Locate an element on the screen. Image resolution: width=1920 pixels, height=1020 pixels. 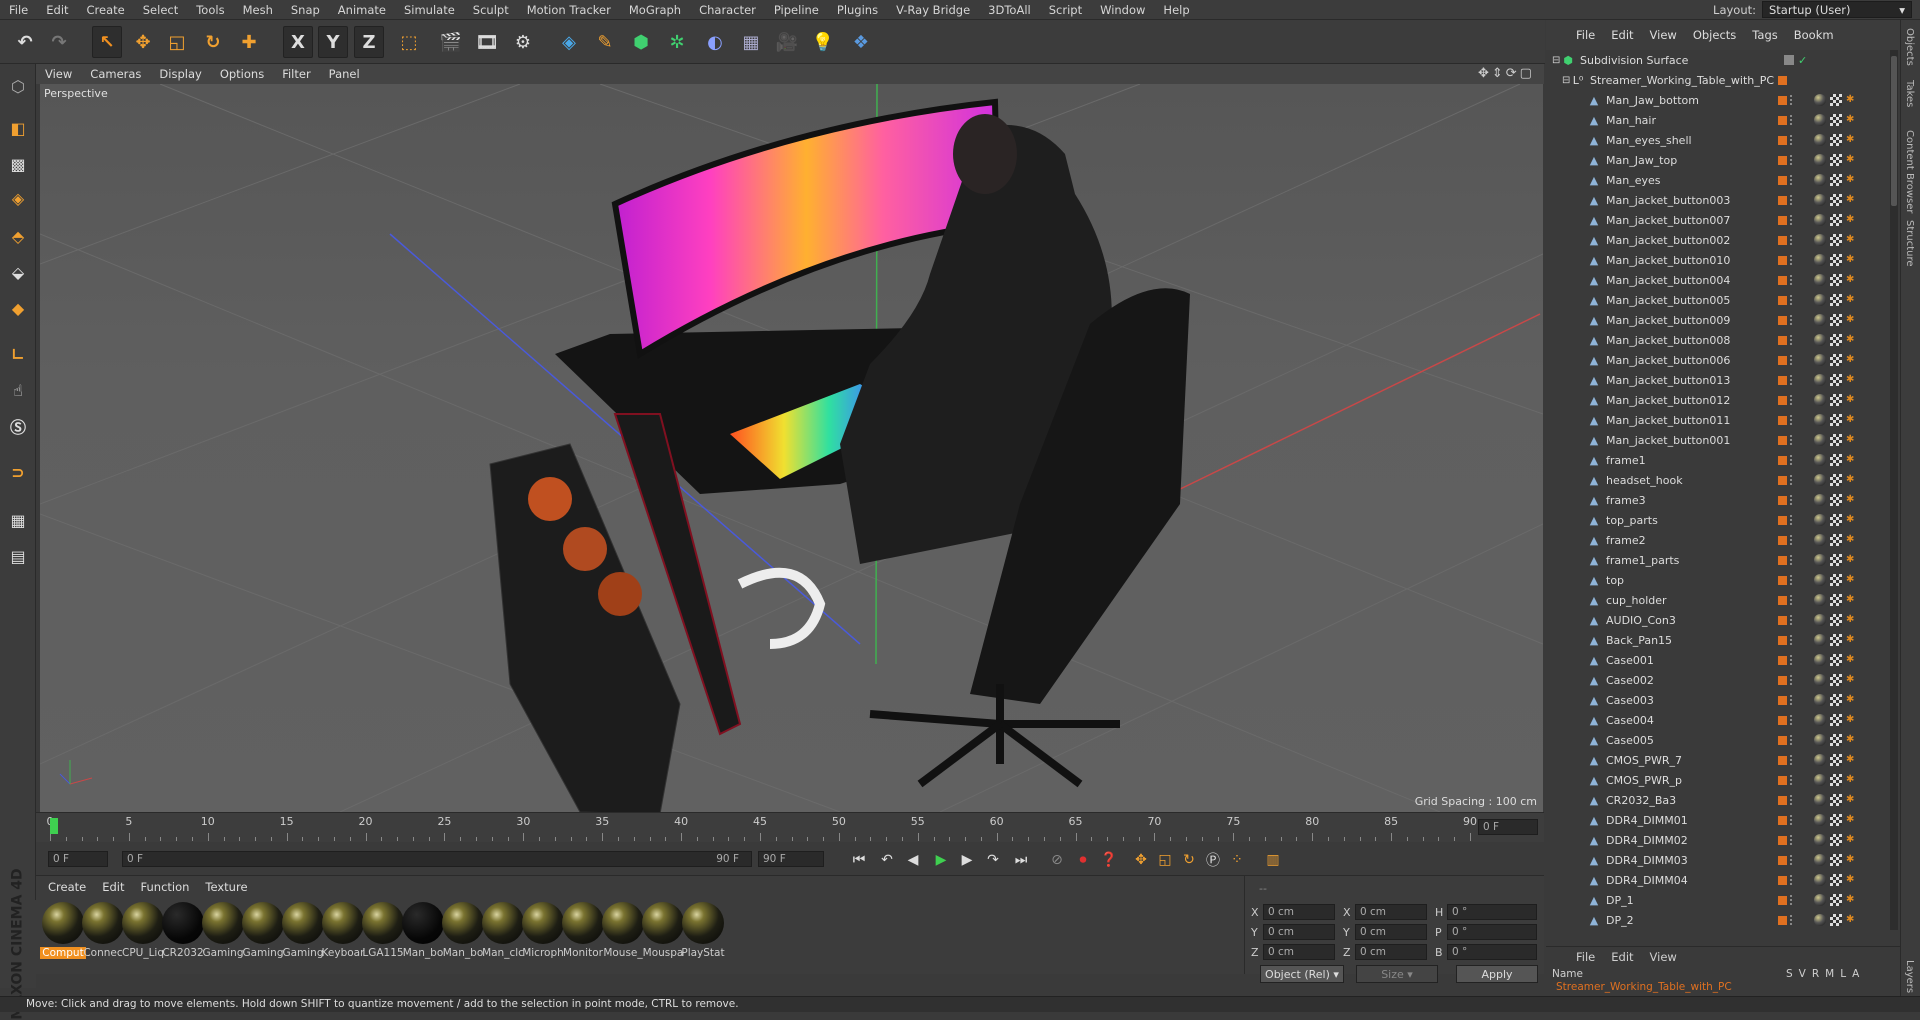
visibility-icon is located at coordinates (1789, 60).